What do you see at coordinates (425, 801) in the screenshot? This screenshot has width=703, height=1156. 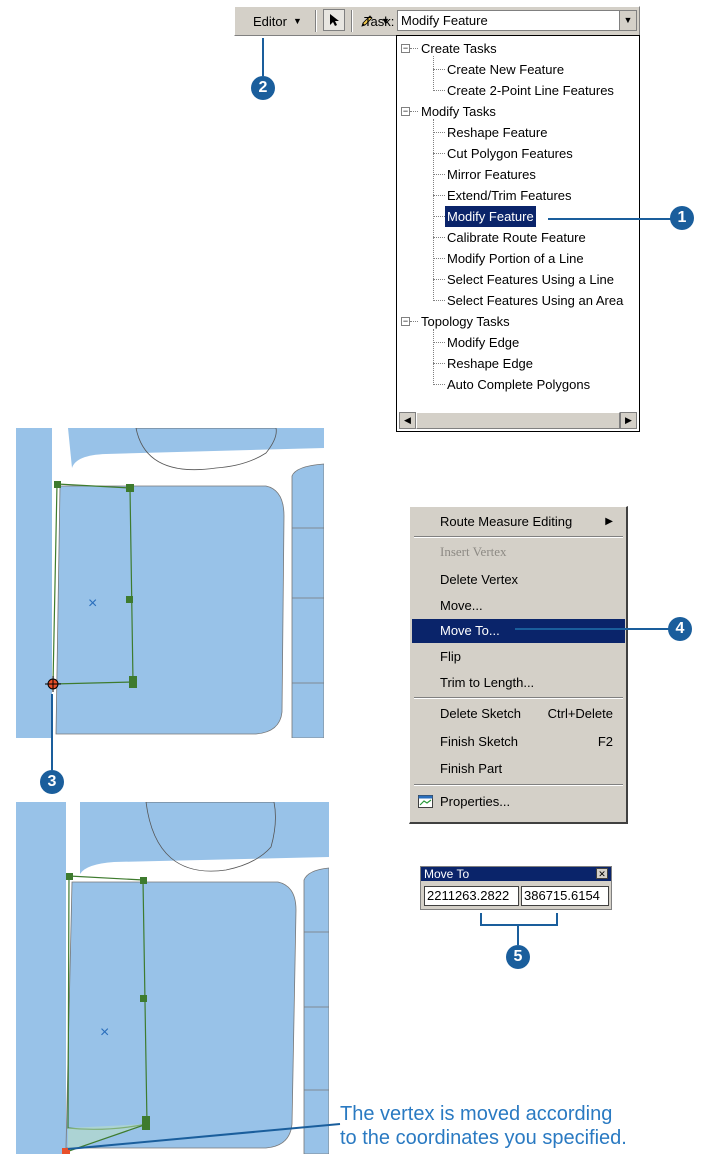 I see `properties-icon` at bounding box center [425, 801].